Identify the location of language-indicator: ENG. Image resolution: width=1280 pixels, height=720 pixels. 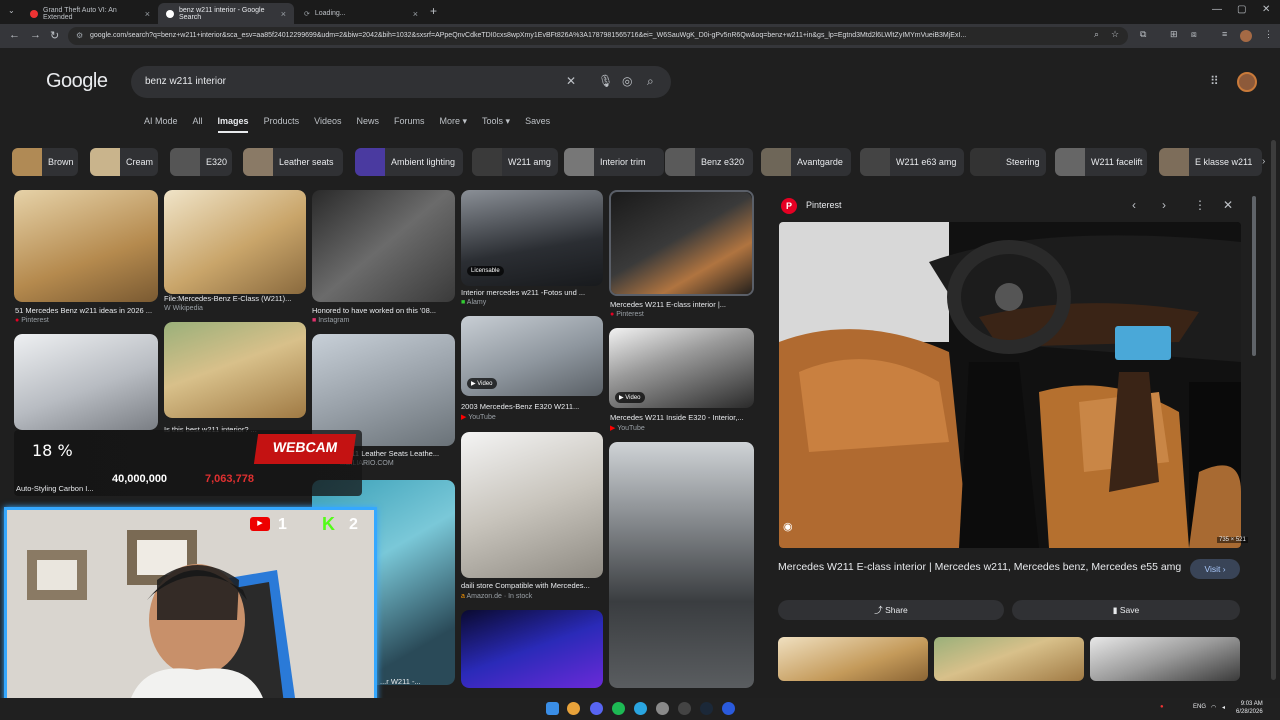
(1199, 707).